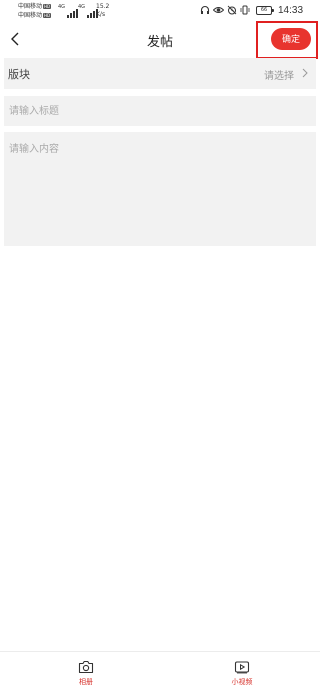 The height and width of the screenshot is (693, 320). Describe the element at coordinates (225, 10) in the screenshot. I see `status-icons` at that location.